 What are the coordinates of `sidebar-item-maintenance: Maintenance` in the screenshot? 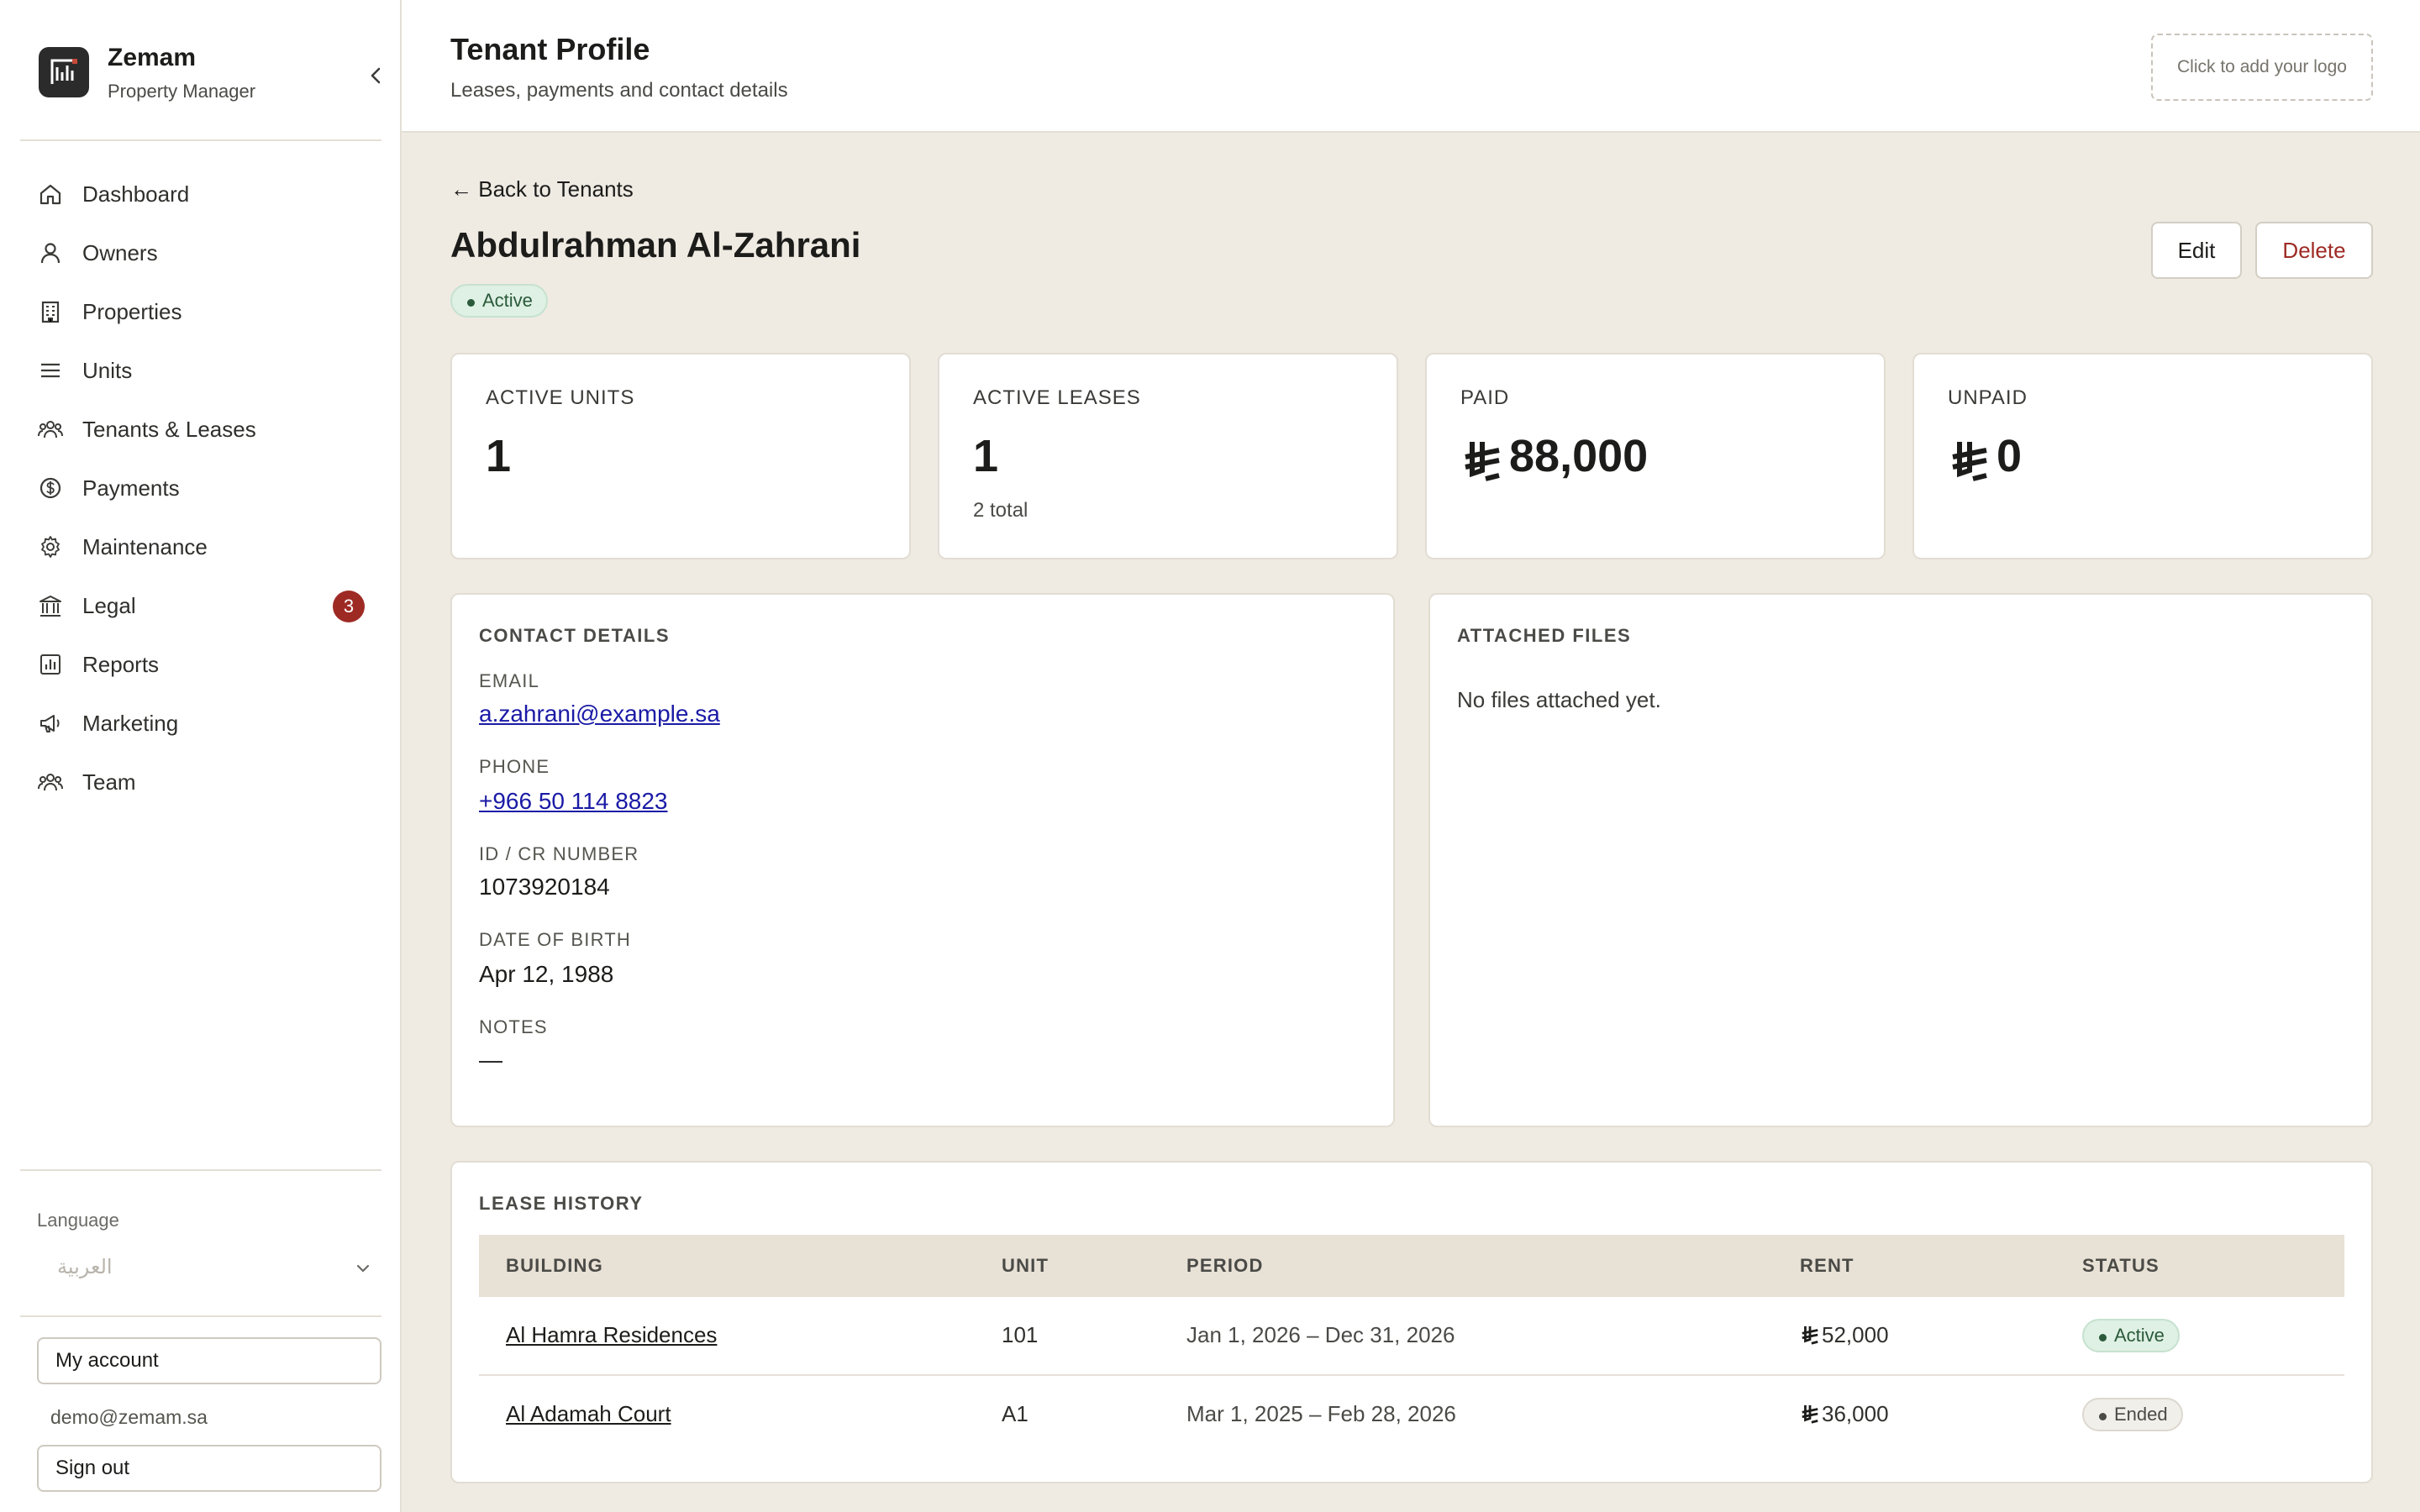 It's located at (200, 546).